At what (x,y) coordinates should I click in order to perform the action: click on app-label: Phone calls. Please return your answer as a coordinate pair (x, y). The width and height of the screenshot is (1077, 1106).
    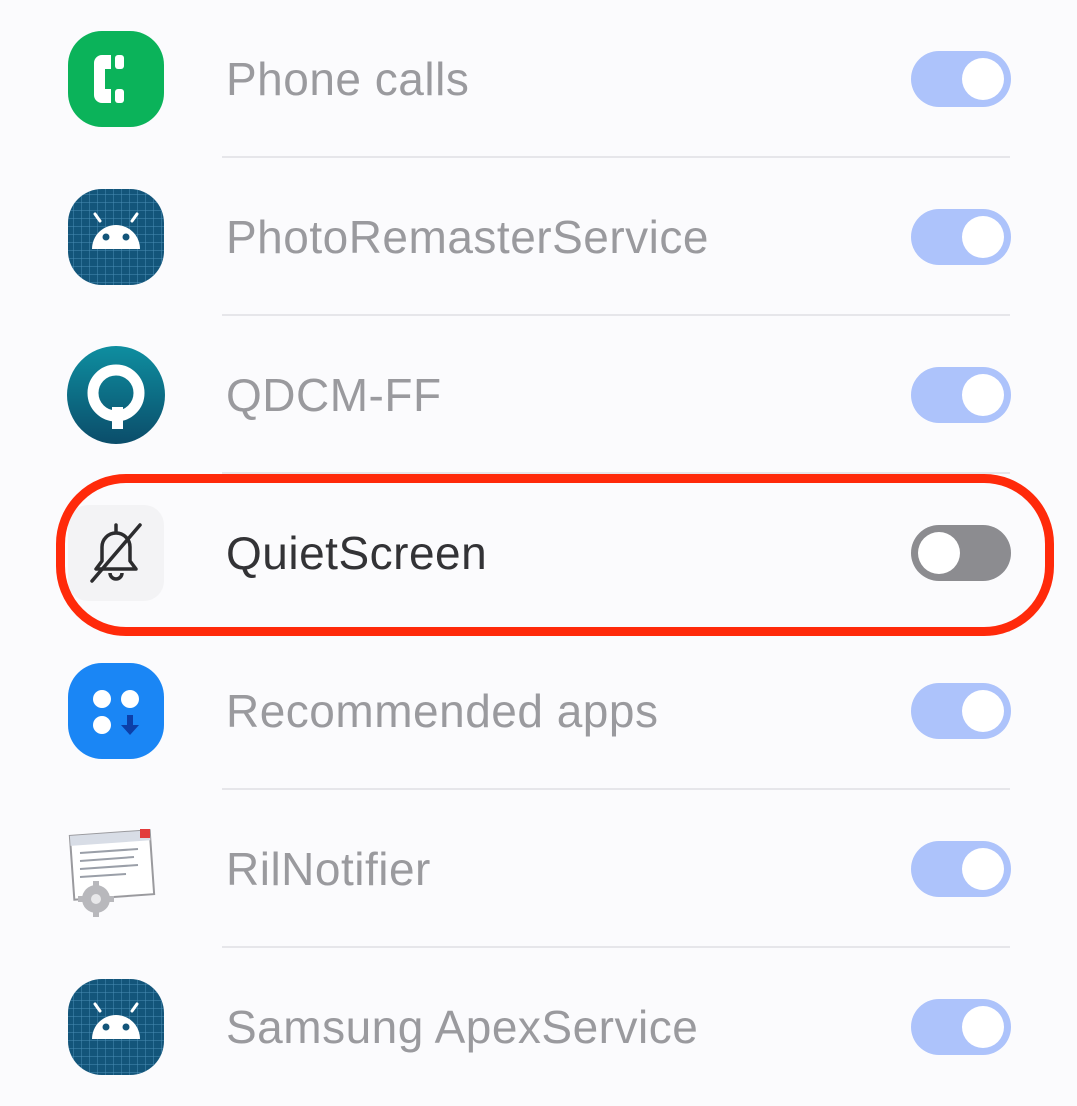
    Looking at the image, I should click on (348, 79).